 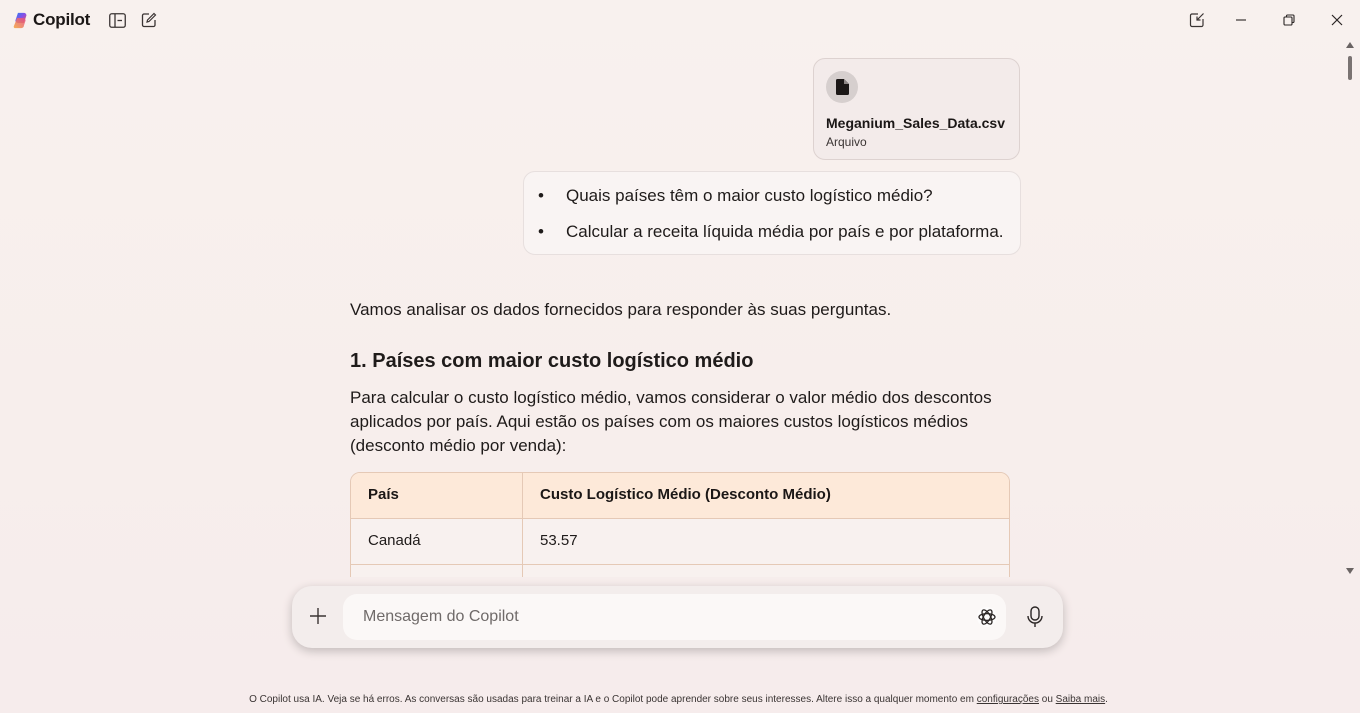 I want to click on attachment-file-type: Arquivo, so click(x=846, y=142).